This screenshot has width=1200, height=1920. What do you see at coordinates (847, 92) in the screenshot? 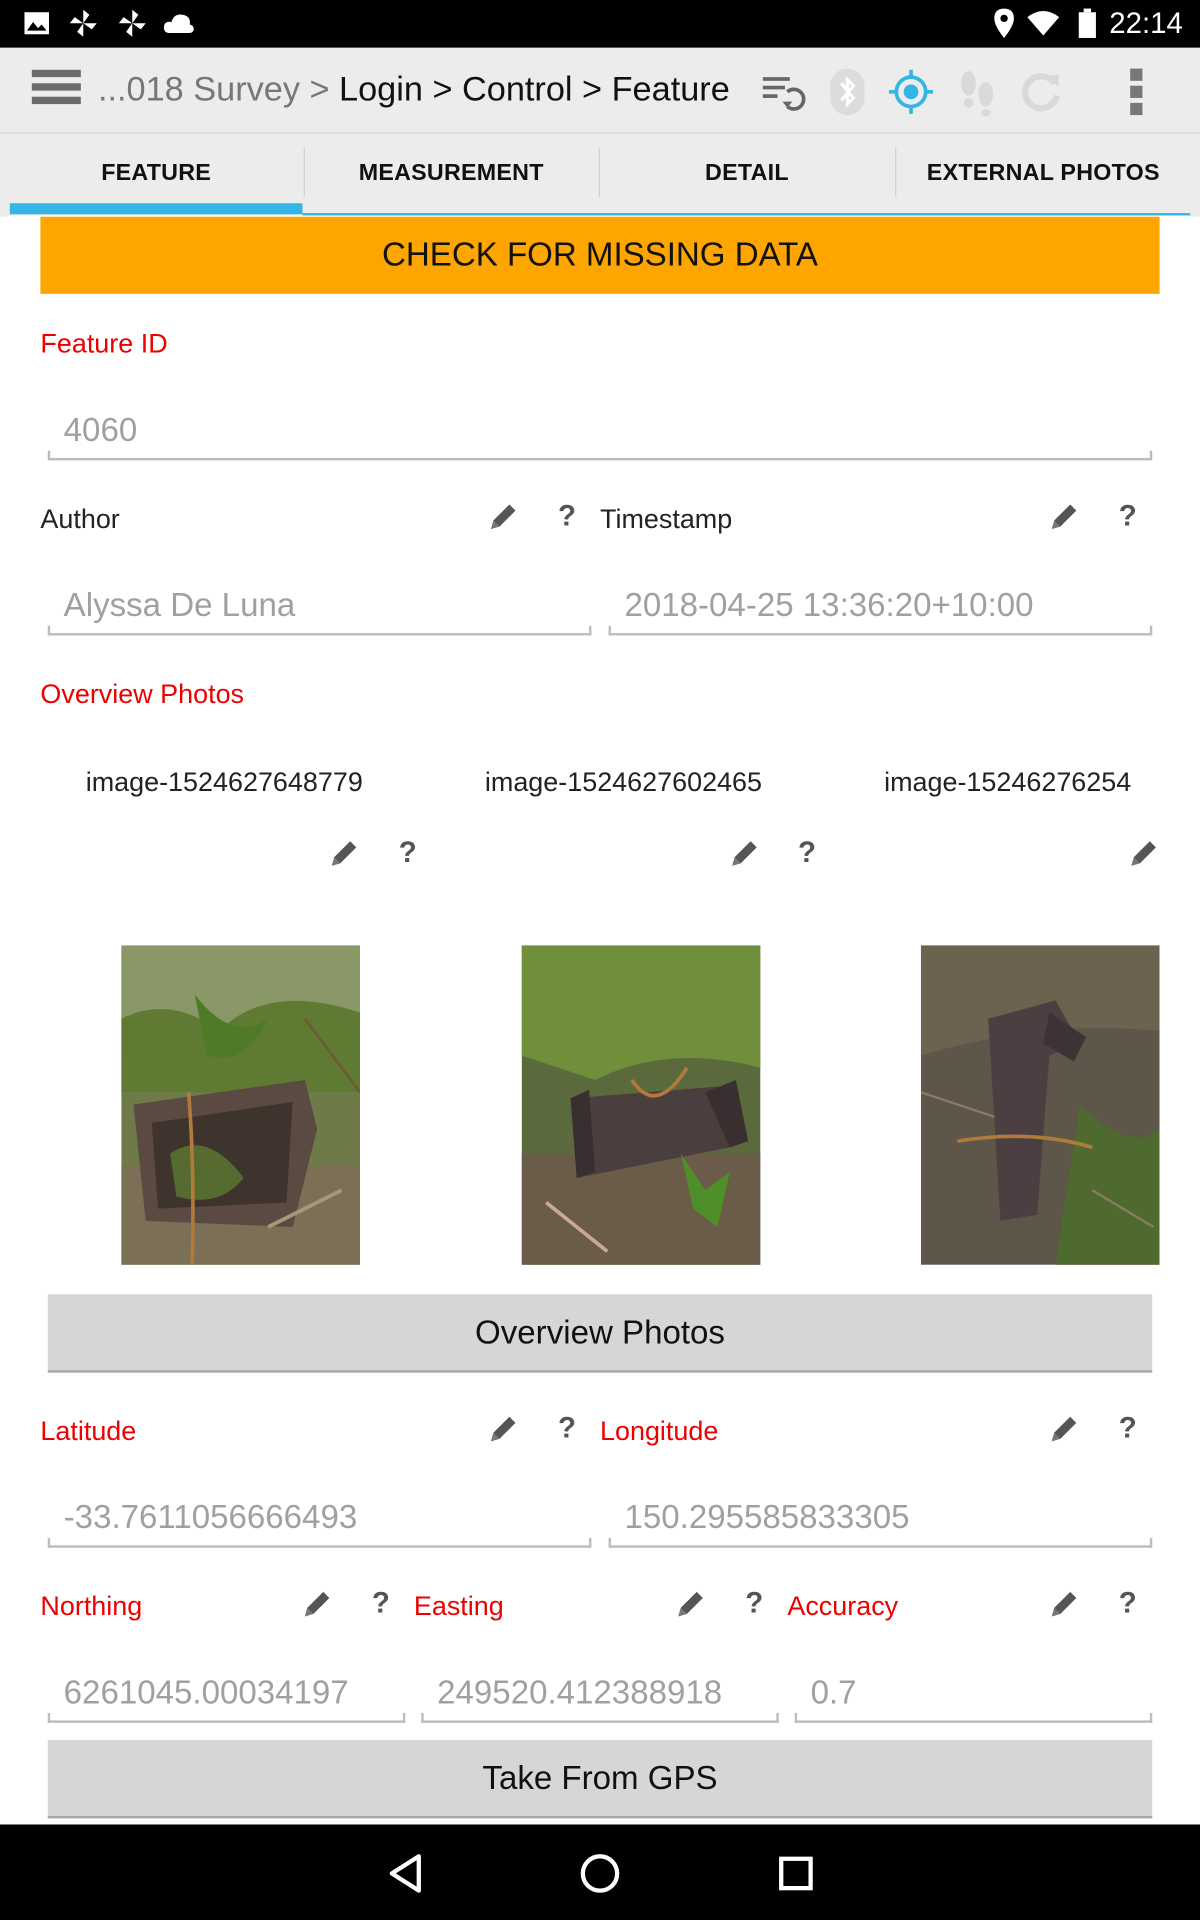
I see `bluetooth-icon` at bounding box center [847, 92].